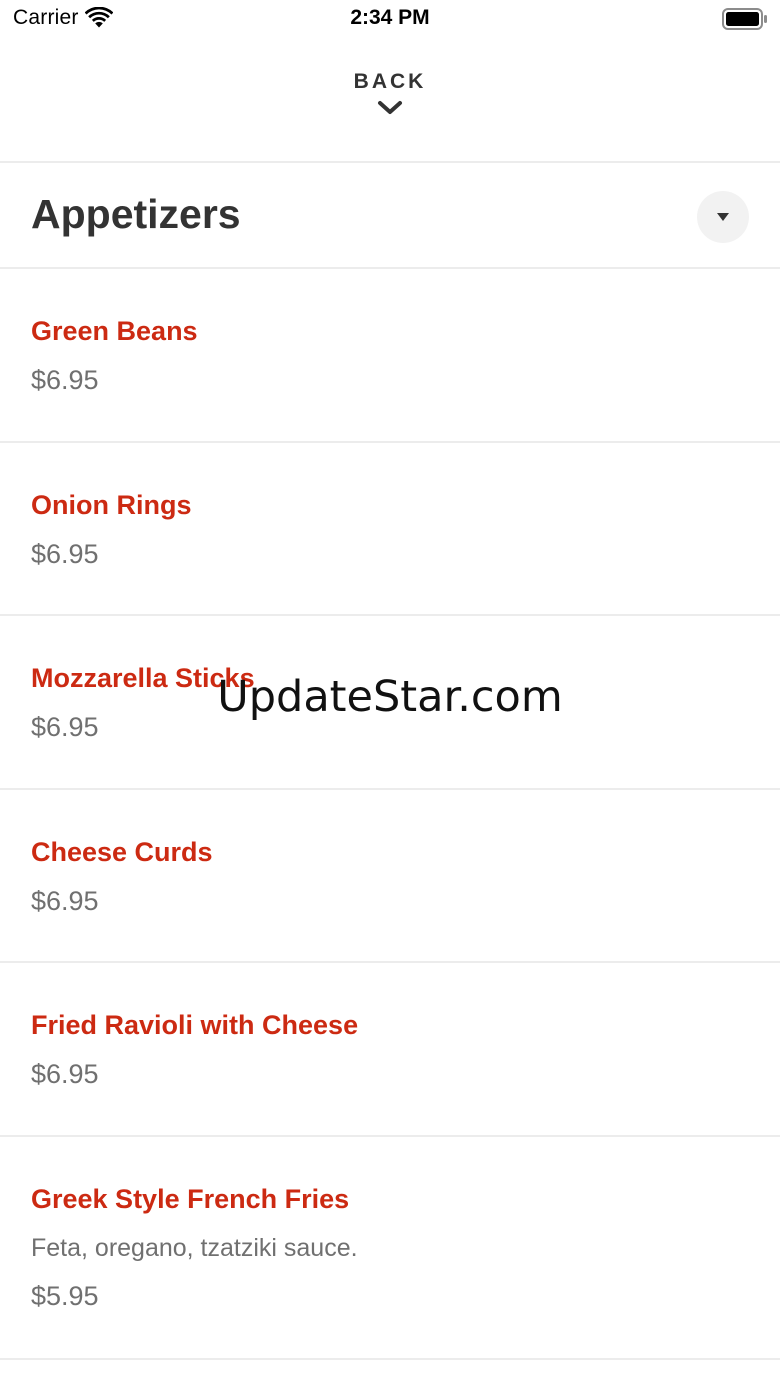 The image size is (780, 1387). Describe the element at coordinates (390, 529) in the screenshot. I see `menu-item-onion-rings: Onion Rings $6.95` at that location.